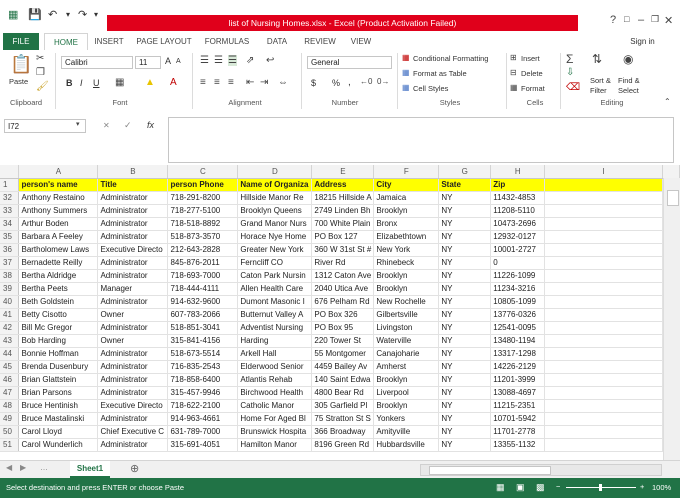  I want to click on cell-f: New Rochelle, so click(406, 302).